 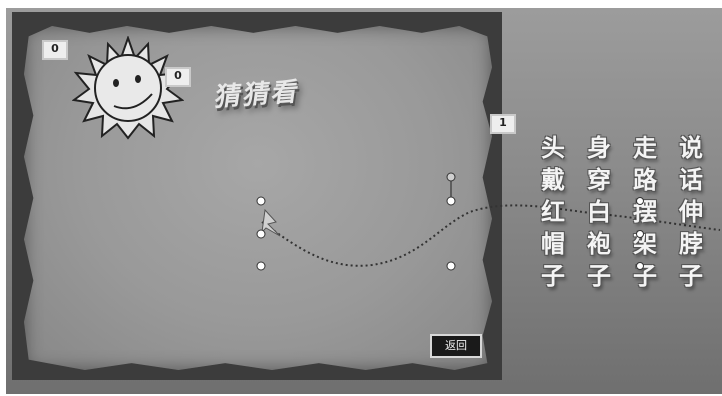 What do you see at coordinates (599, 212) in the screenshot?
I see `char-cell: 白` at bounding box center [599, 212].